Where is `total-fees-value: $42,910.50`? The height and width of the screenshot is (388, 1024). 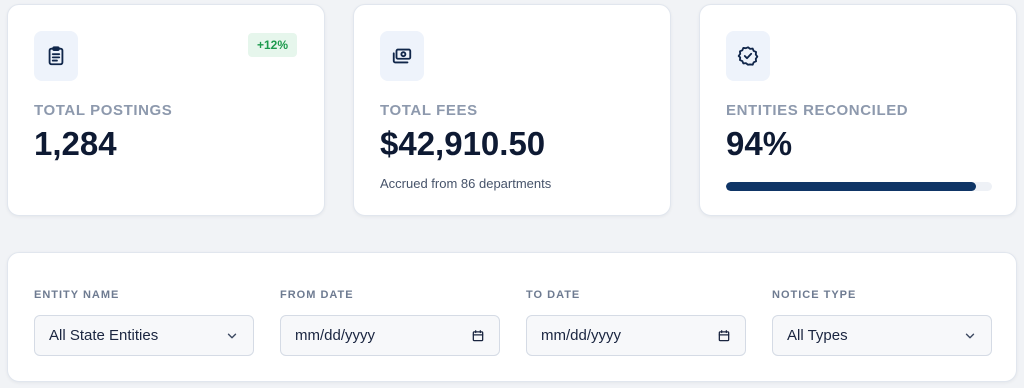
total-fees-value: $42,910.50 is located at coordinates (463, 143).